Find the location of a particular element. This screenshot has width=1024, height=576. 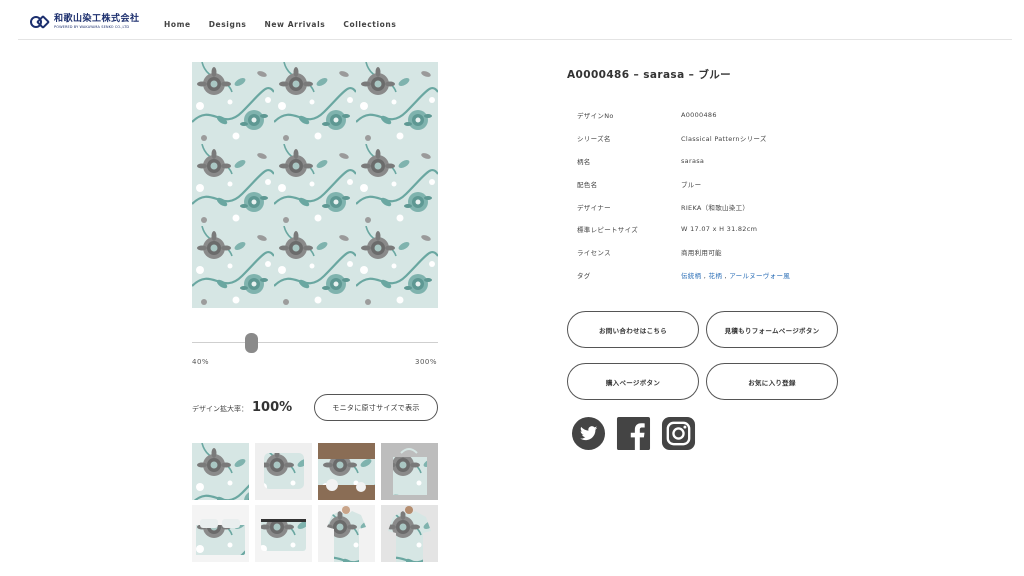

slider-max-label: 300% is located at coordinates (426, 362).